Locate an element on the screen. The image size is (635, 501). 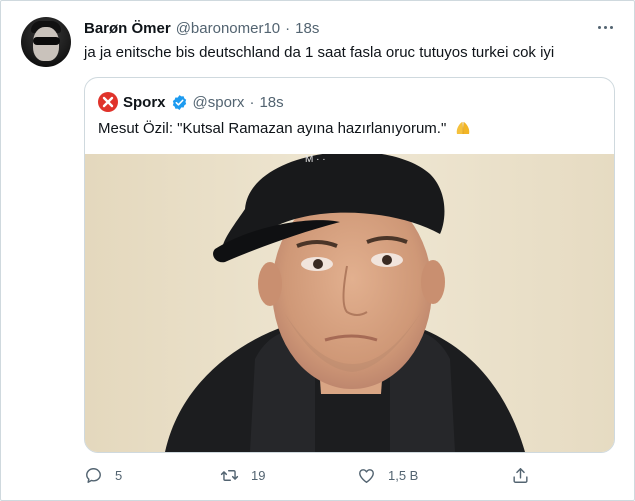
share-button is located at coordinates (520, 475).